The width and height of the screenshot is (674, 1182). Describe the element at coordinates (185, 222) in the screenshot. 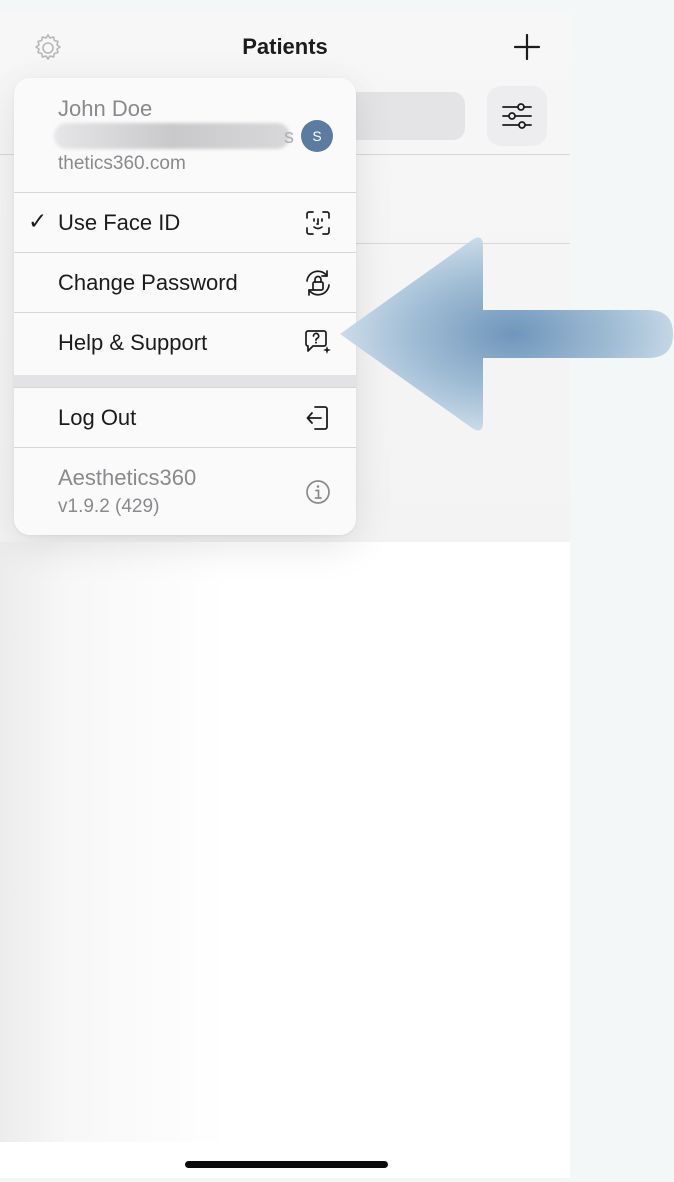

I see `menu-item-face-id: ✓ Use Face ID` at that location.